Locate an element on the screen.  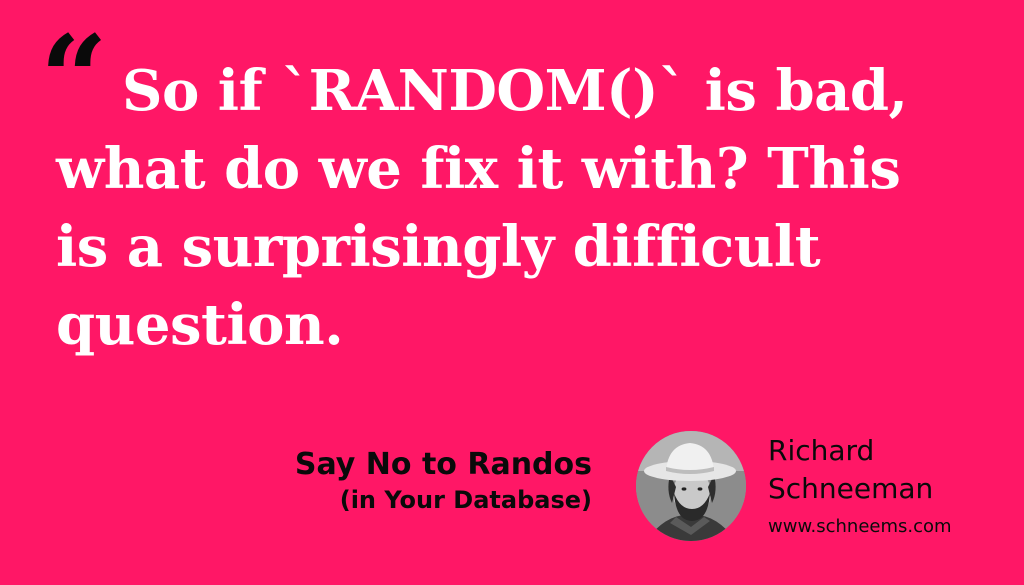
author-portrait-image is located at coordinates (691, 486).